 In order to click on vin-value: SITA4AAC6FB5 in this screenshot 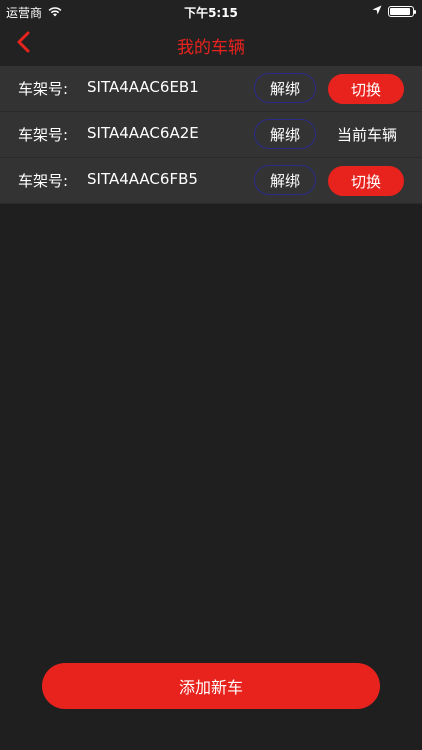, I will do `click(142, 179)`.